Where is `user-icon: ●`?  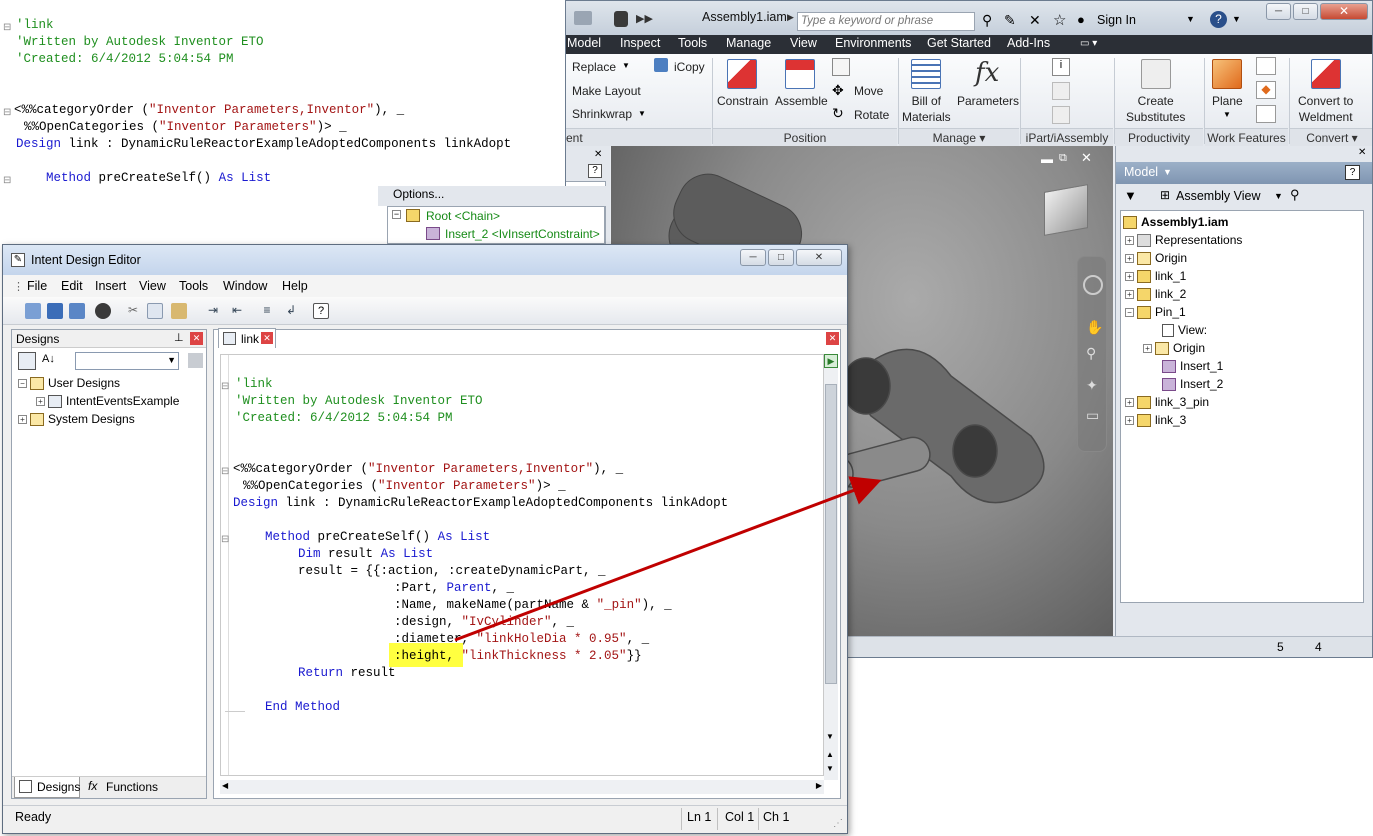 user-icon: ● is located at coordinates (1081, 19).